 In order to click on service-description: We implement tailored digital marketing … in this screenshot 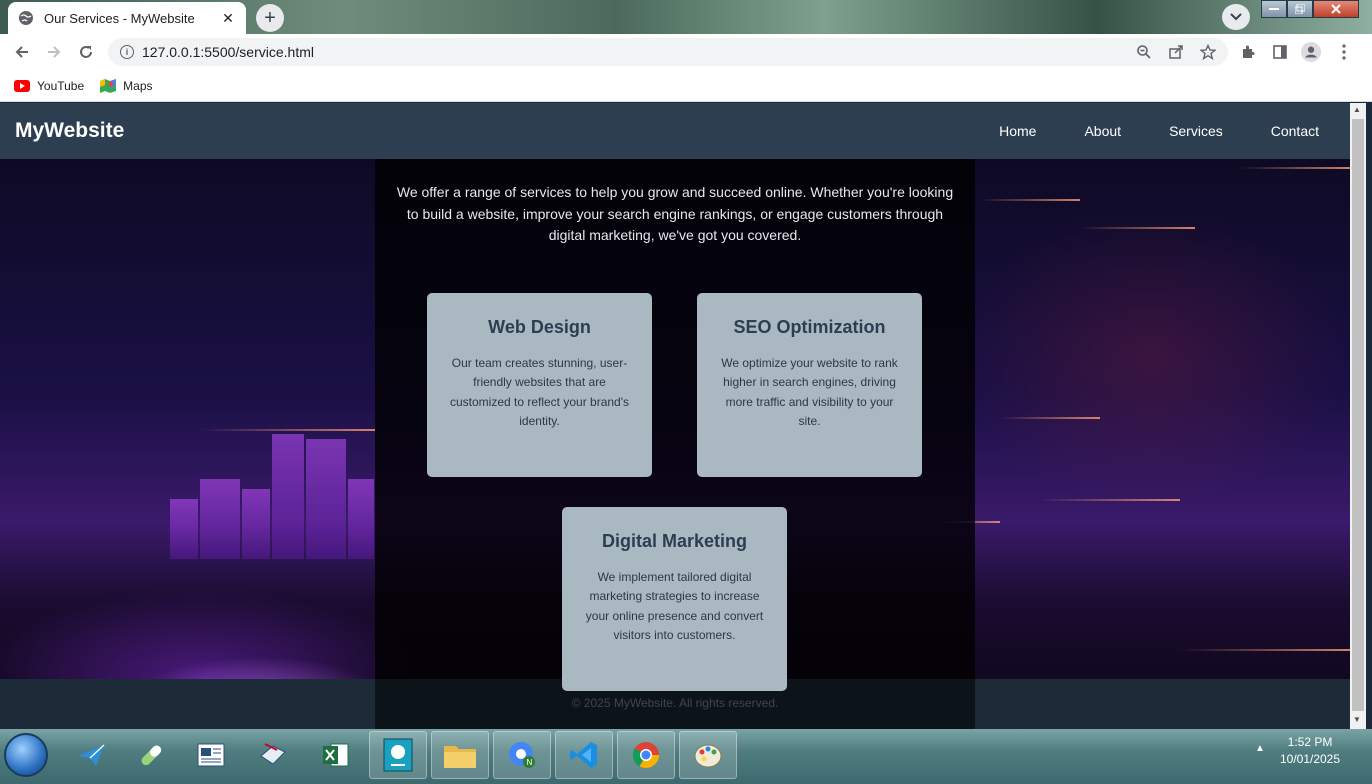, I will do `click(674, 606)`.